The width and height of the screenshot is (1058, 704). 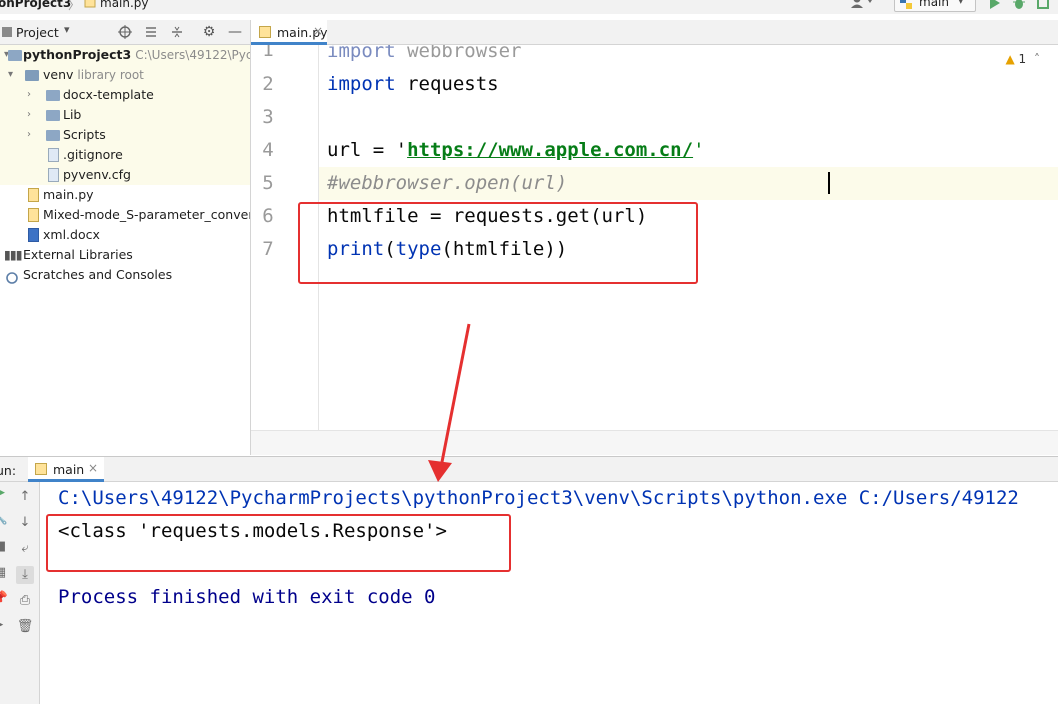 What do you see at coordinates (1037, 59) in the screenshot?
I see `chevron-up-icon: ˄` at bounding box center [1037, 59].